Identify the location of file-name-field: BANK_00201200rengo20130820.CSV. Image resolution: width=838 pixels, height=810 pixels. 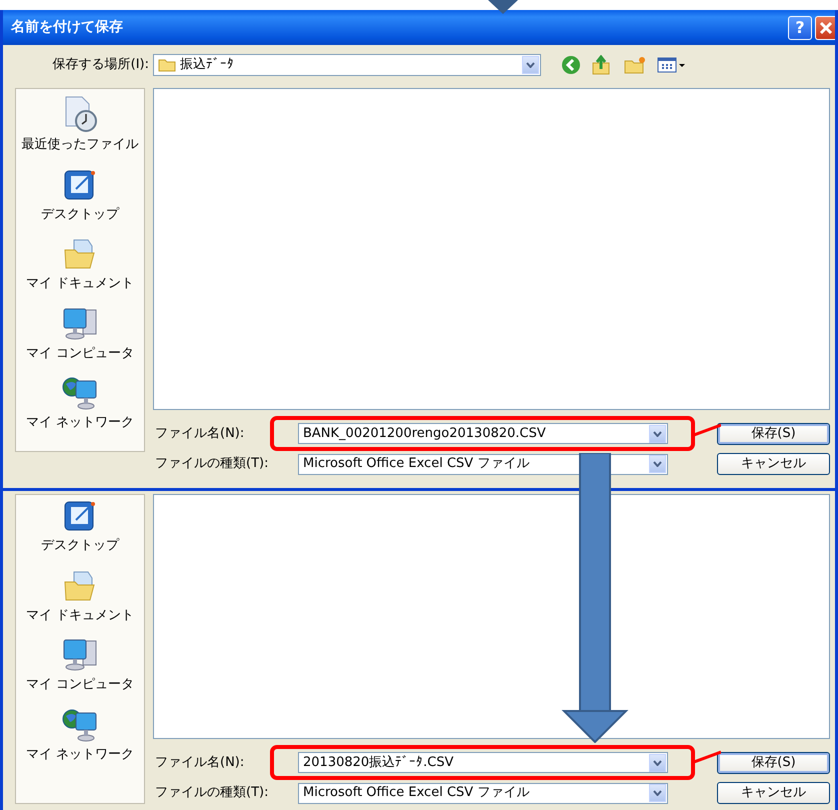
(483, 433).